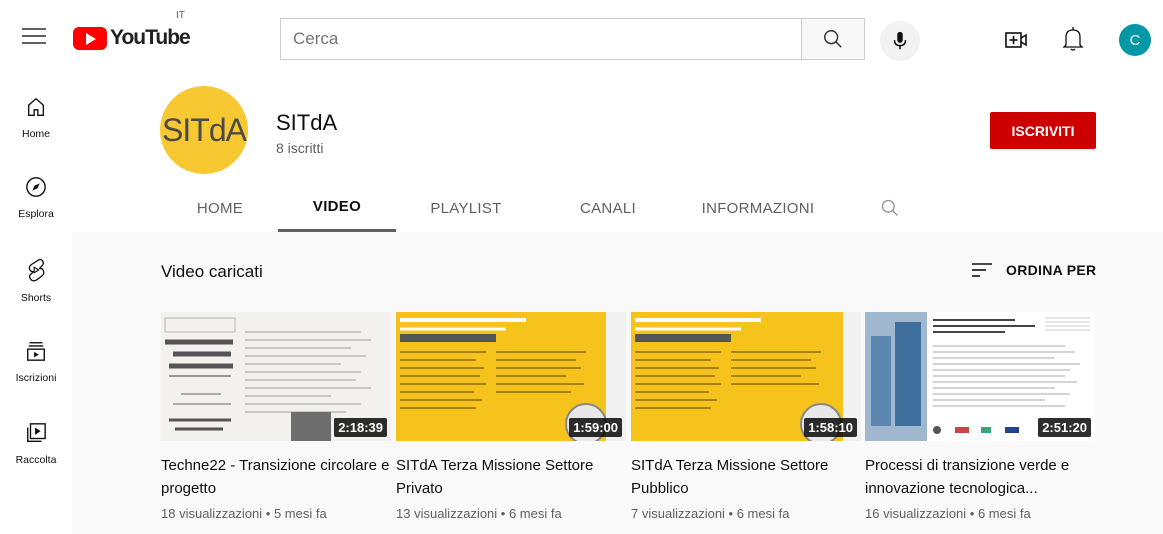 This screenshot has width=1163, height=534. What do you see at coordinates (511, 477) in the screenshot?
I see `video-title: SITdA Terza Missione Settore Privato` at bounding box center [511, 477].